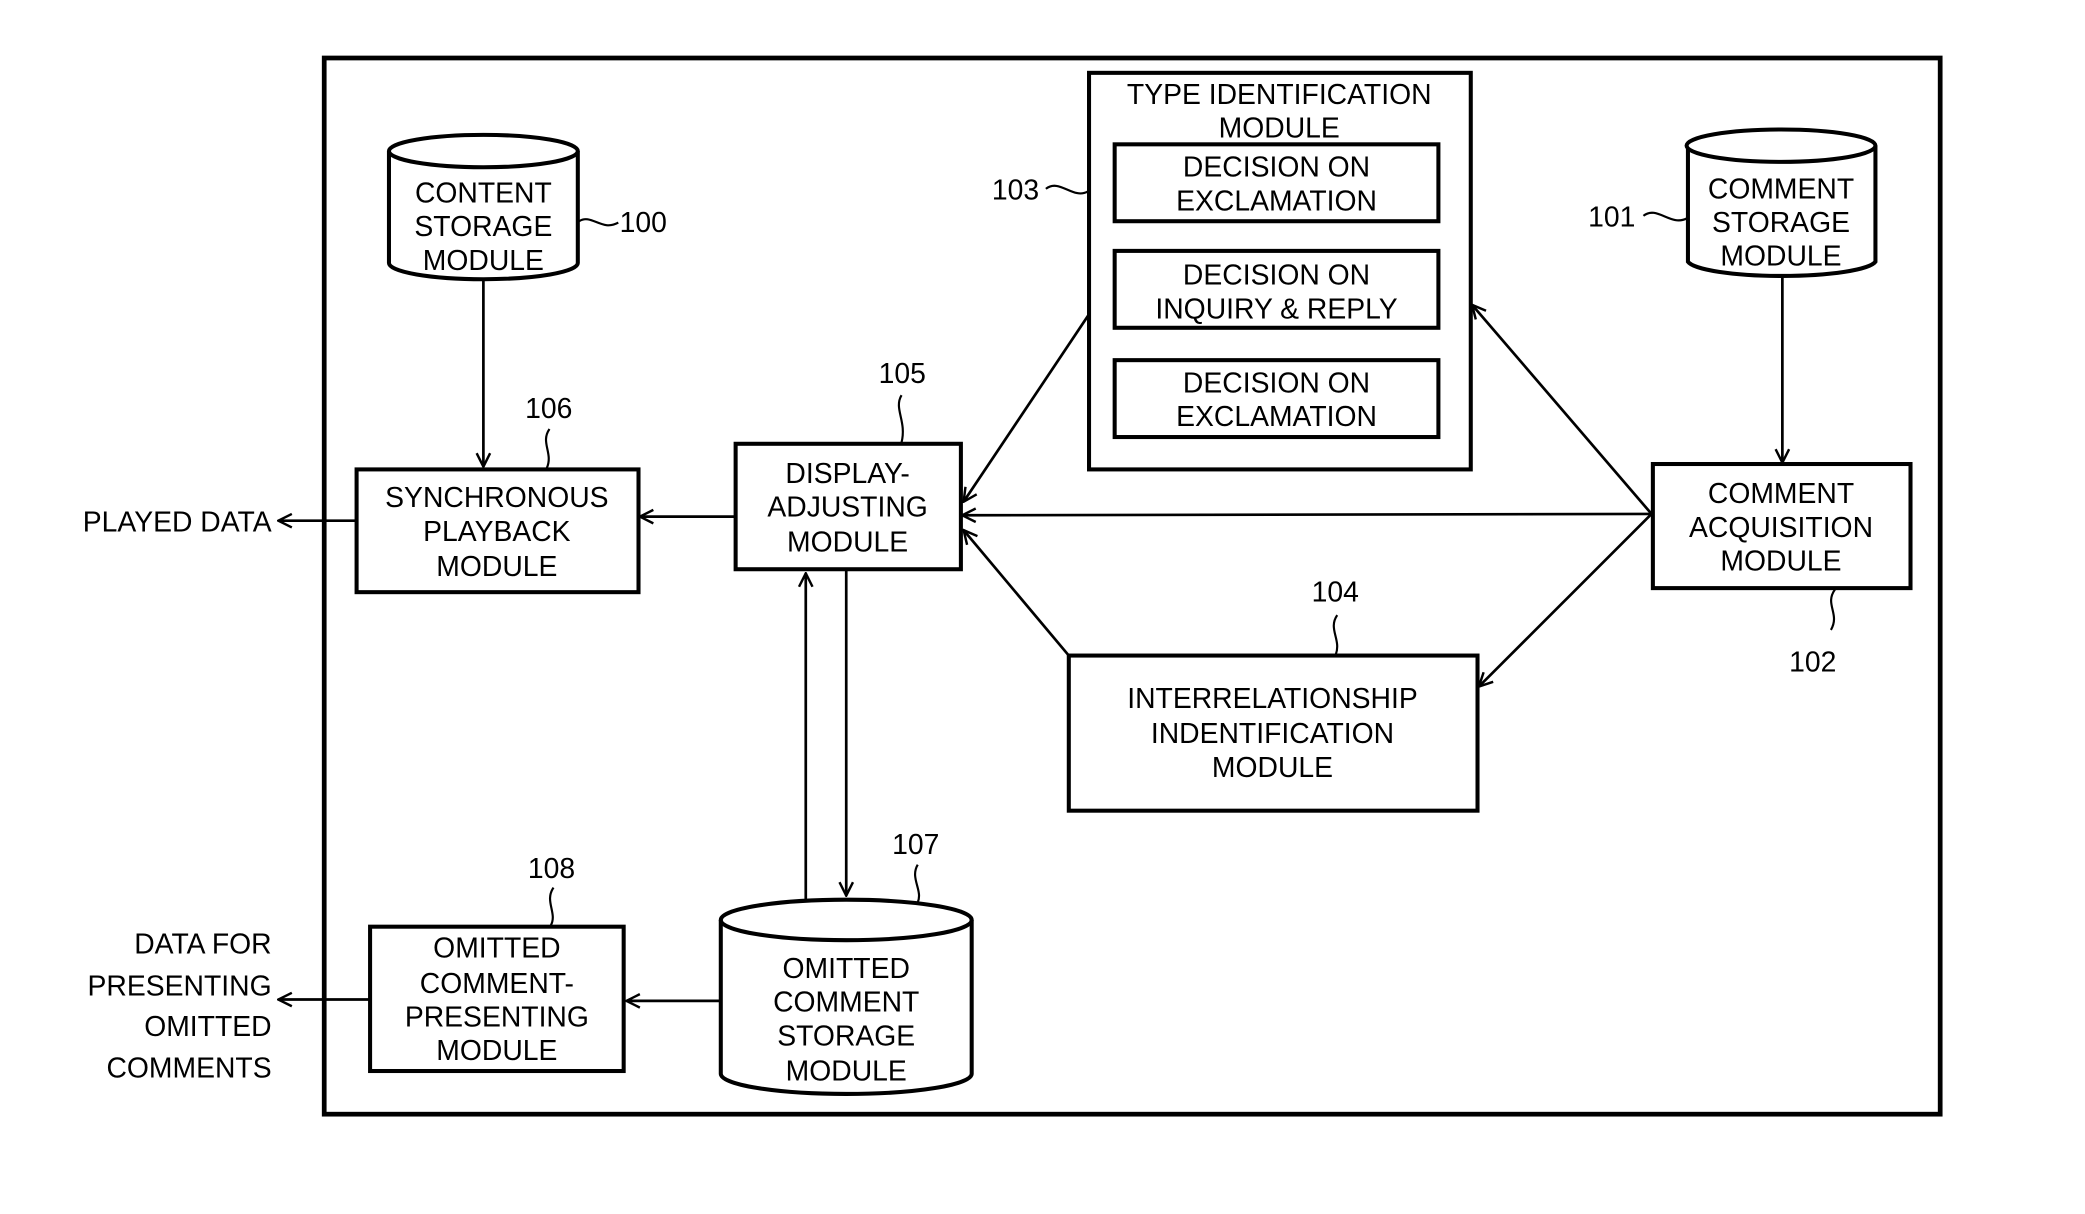 This screenshot has height=1214, width=2085. I want to click on decision-block-3-label-1: DECISION ON, so click(1276, 384).